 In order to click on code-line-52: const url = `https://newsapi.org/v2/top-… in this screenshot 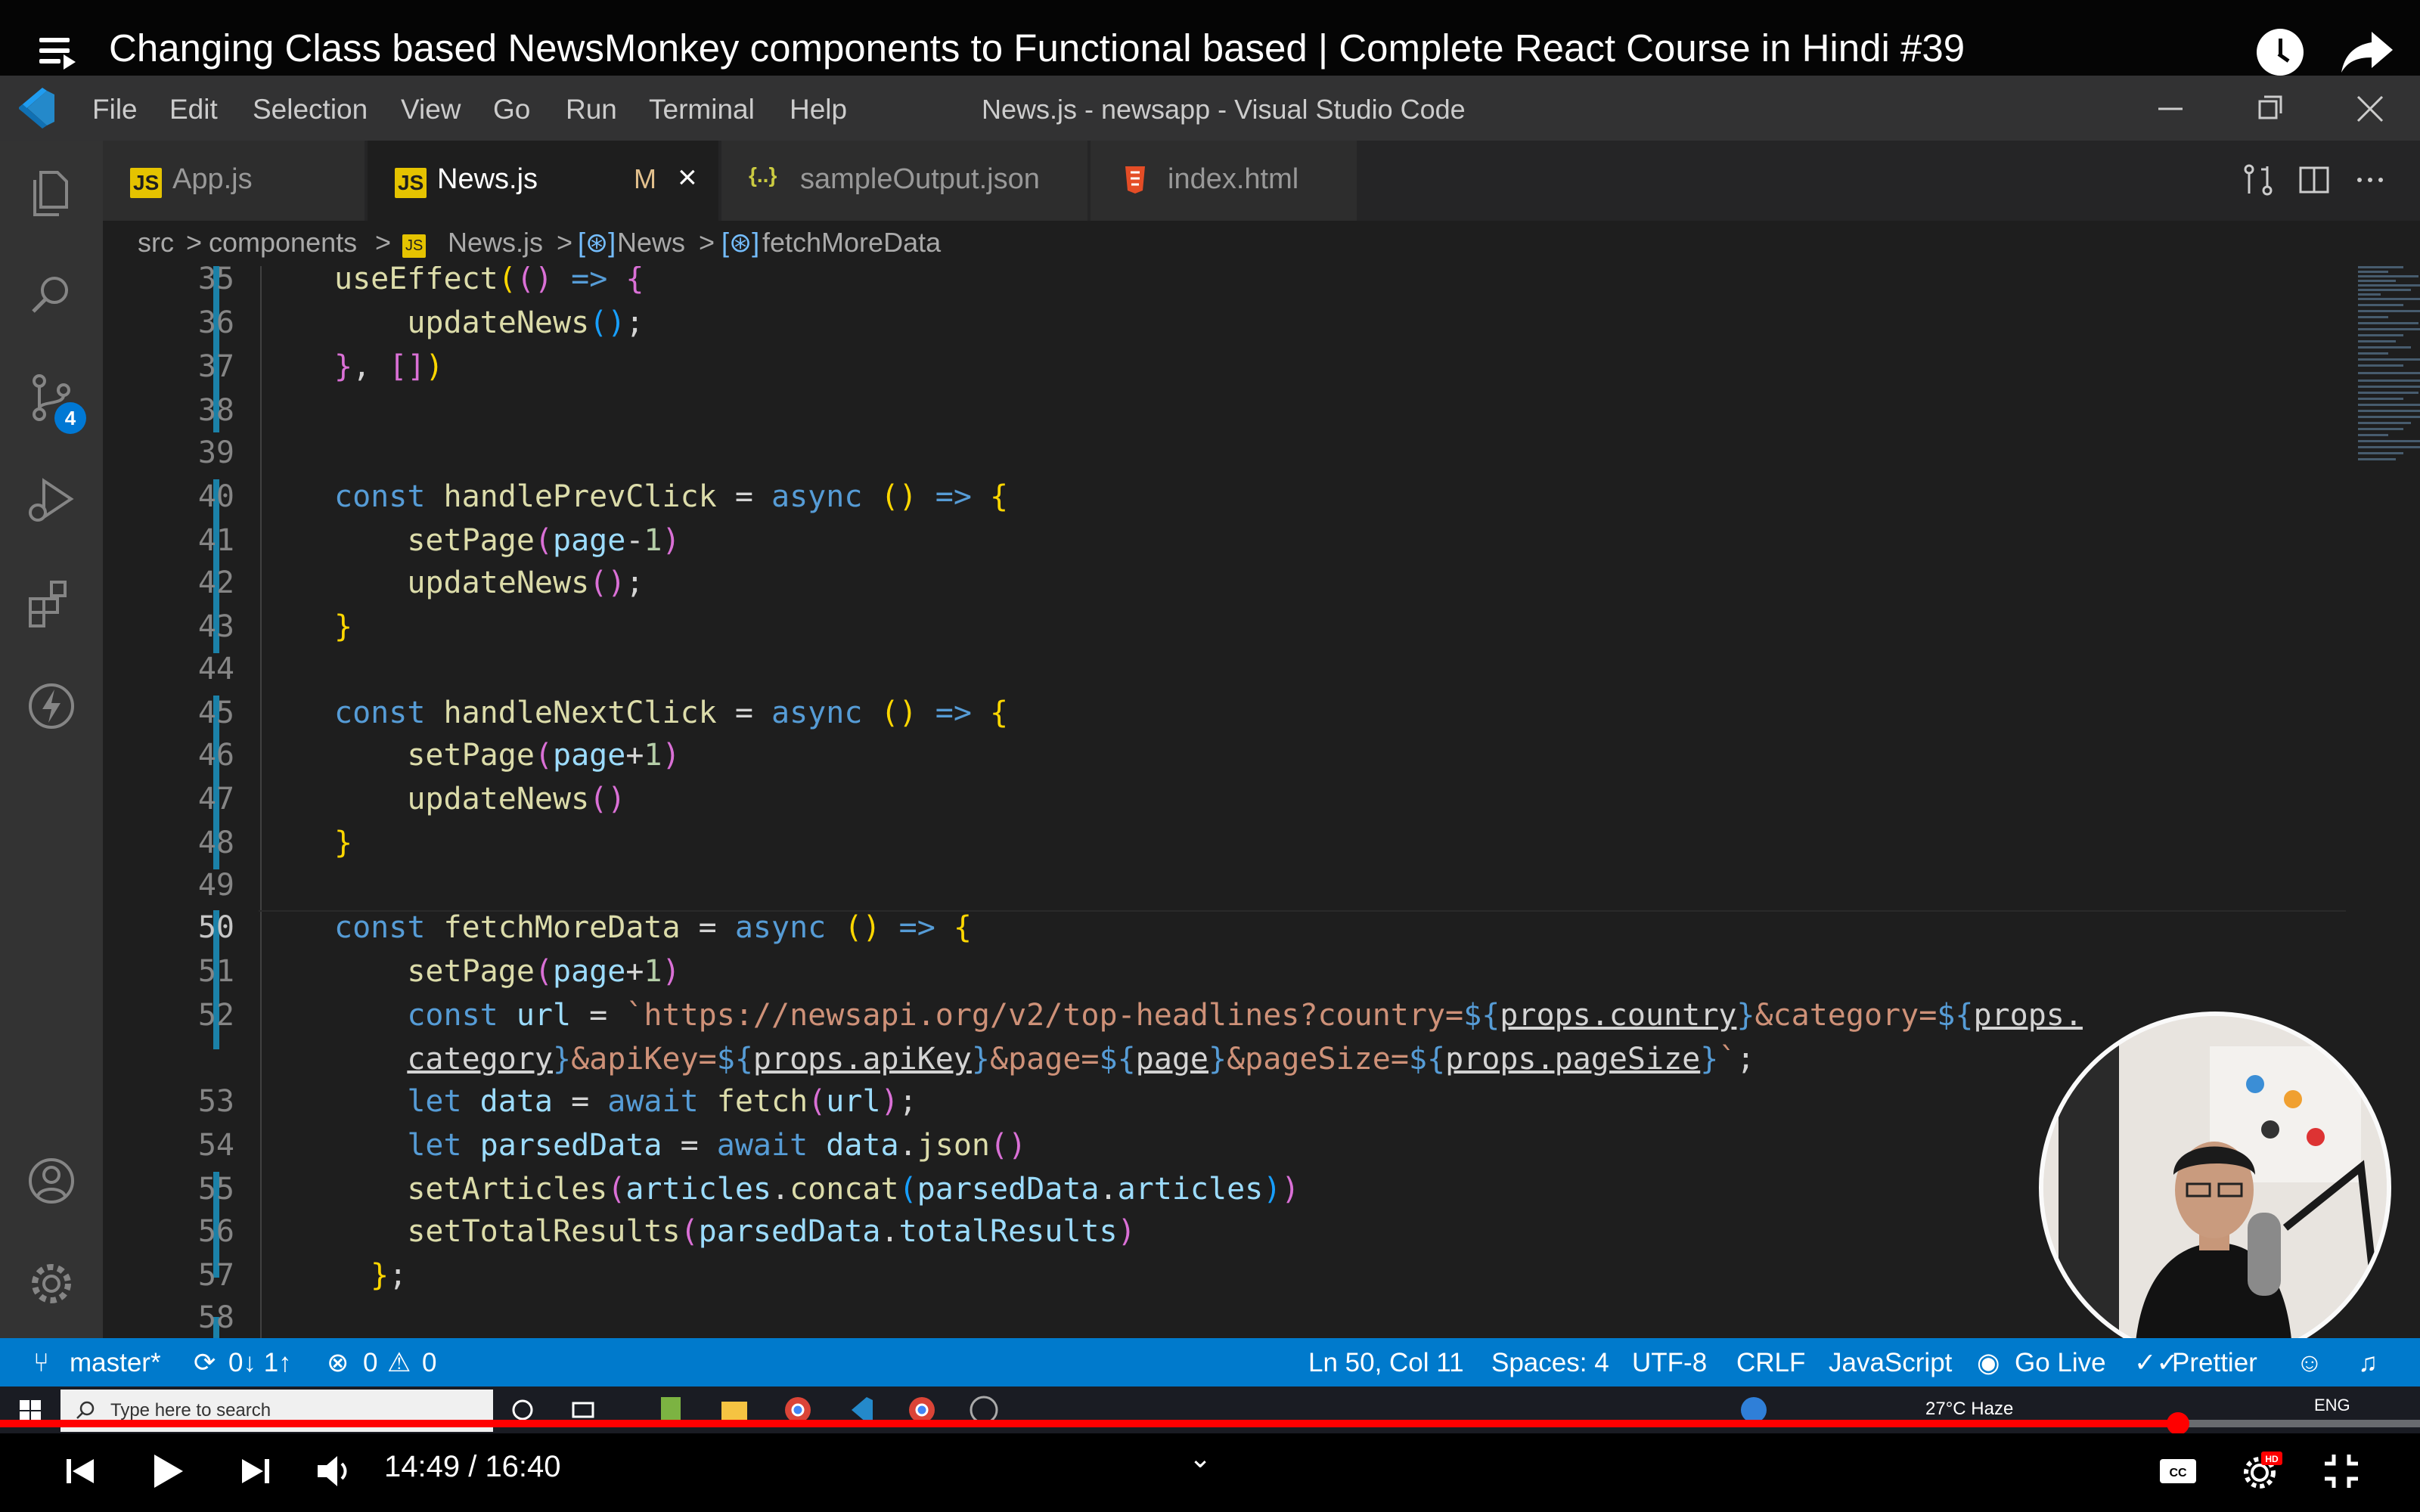, I will do `click(1245, 1015)`.